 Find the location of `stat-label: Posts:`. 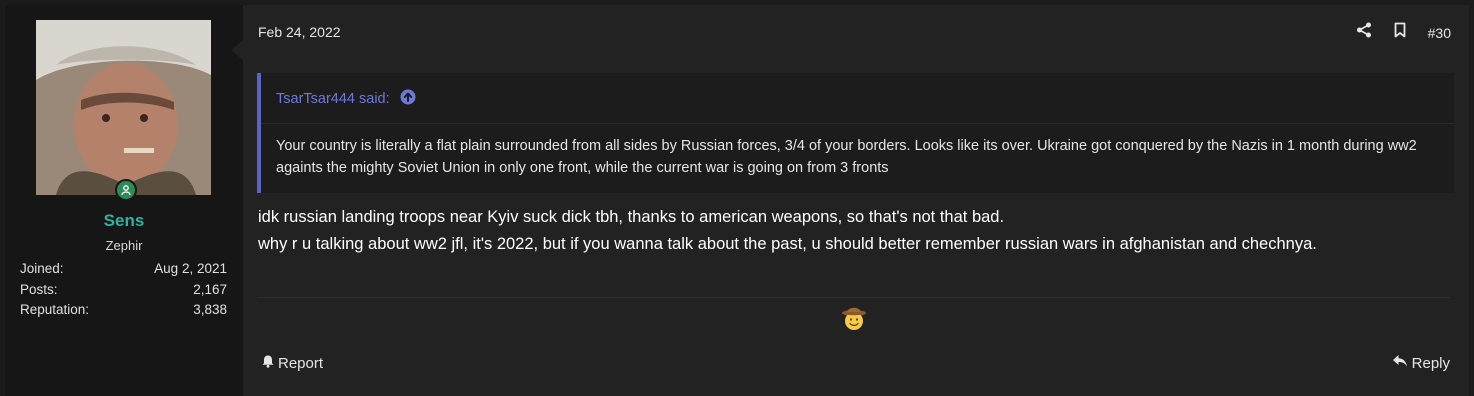

stat-label: Posts: is located at coordinates (39, 289).